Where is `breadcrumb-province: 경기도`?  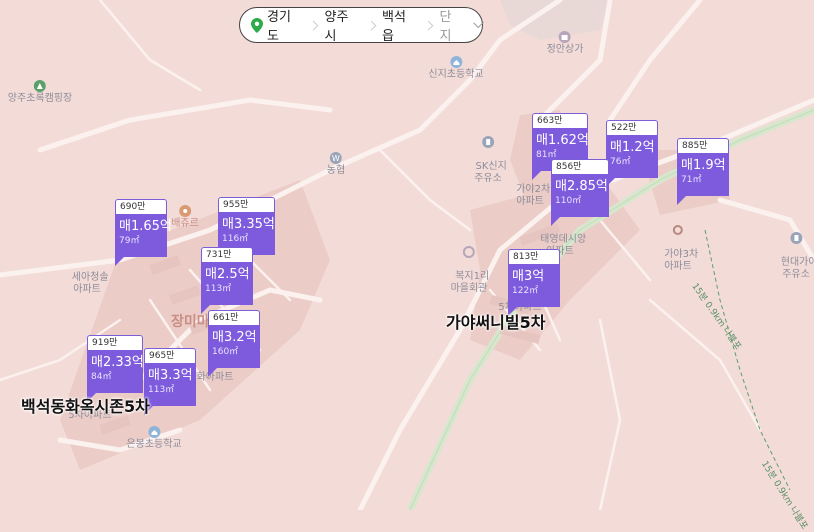
breadcrumb-province: 경기도 is located at coordinates (287, 25).